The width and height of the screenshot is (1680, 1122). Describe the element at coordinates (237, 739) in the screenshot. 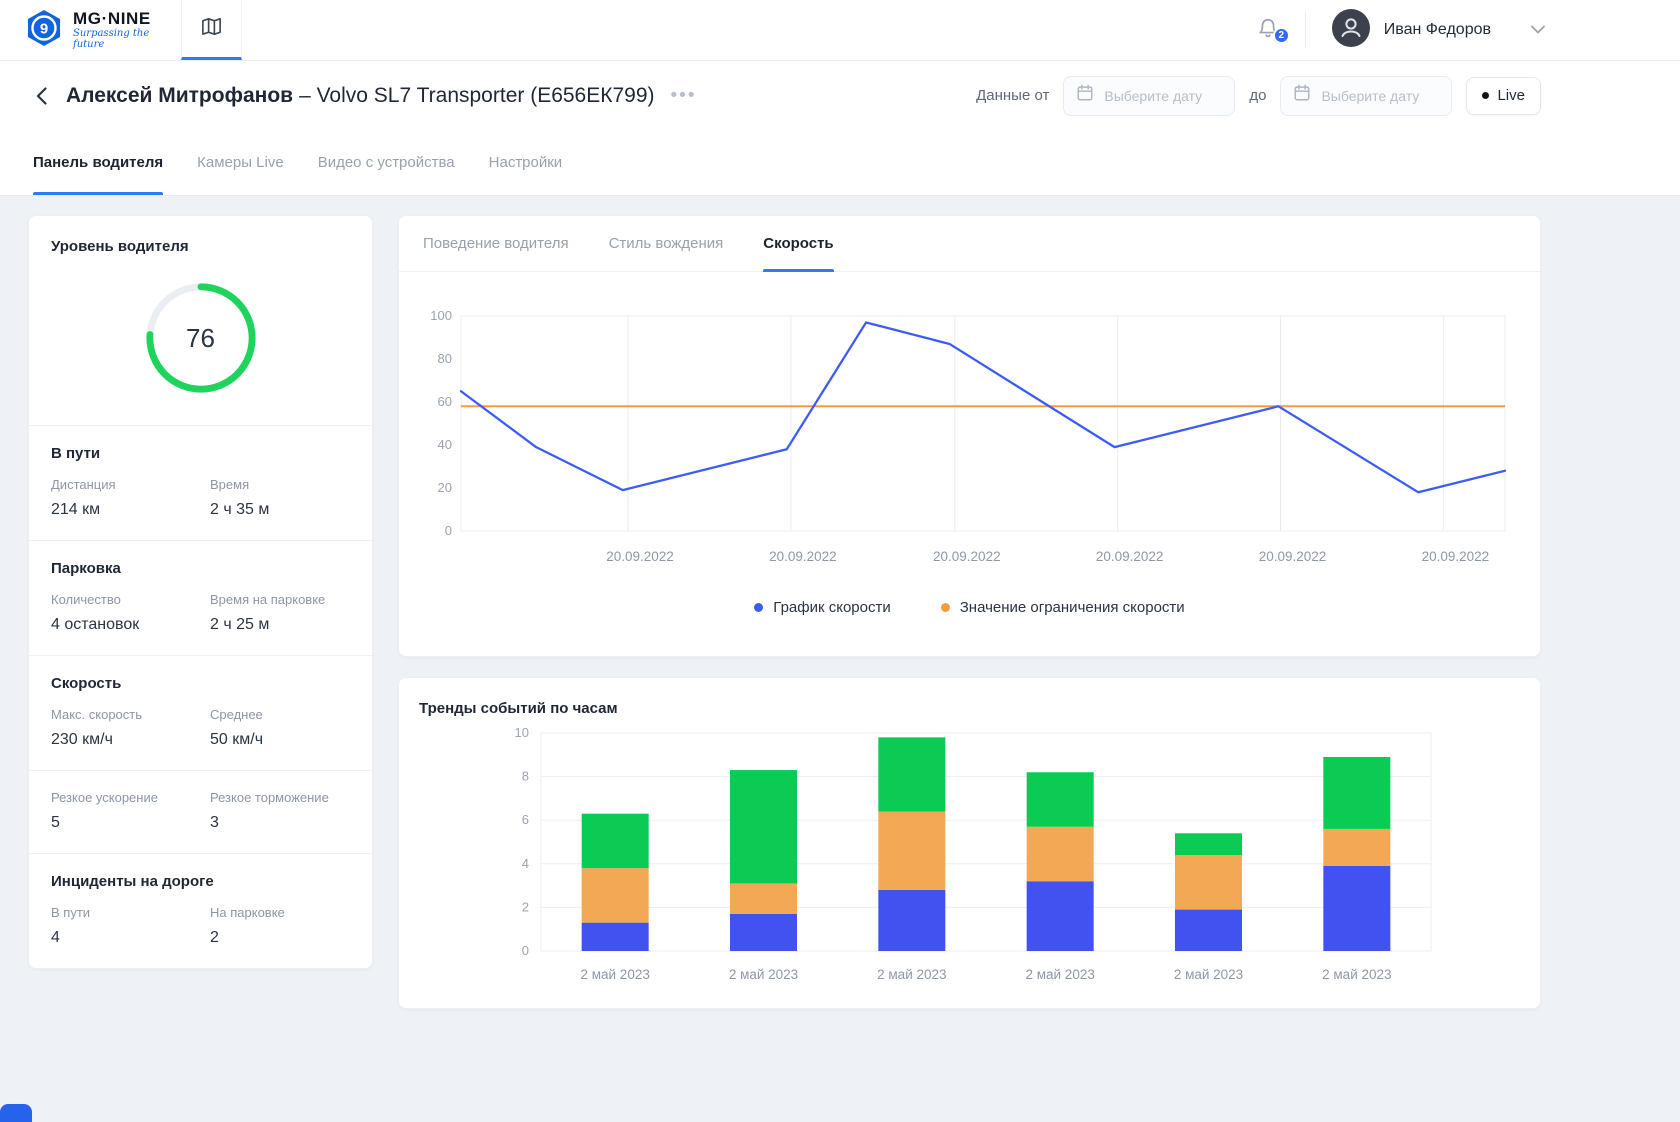

I see `stat-value: 50 км/ч` at that location.